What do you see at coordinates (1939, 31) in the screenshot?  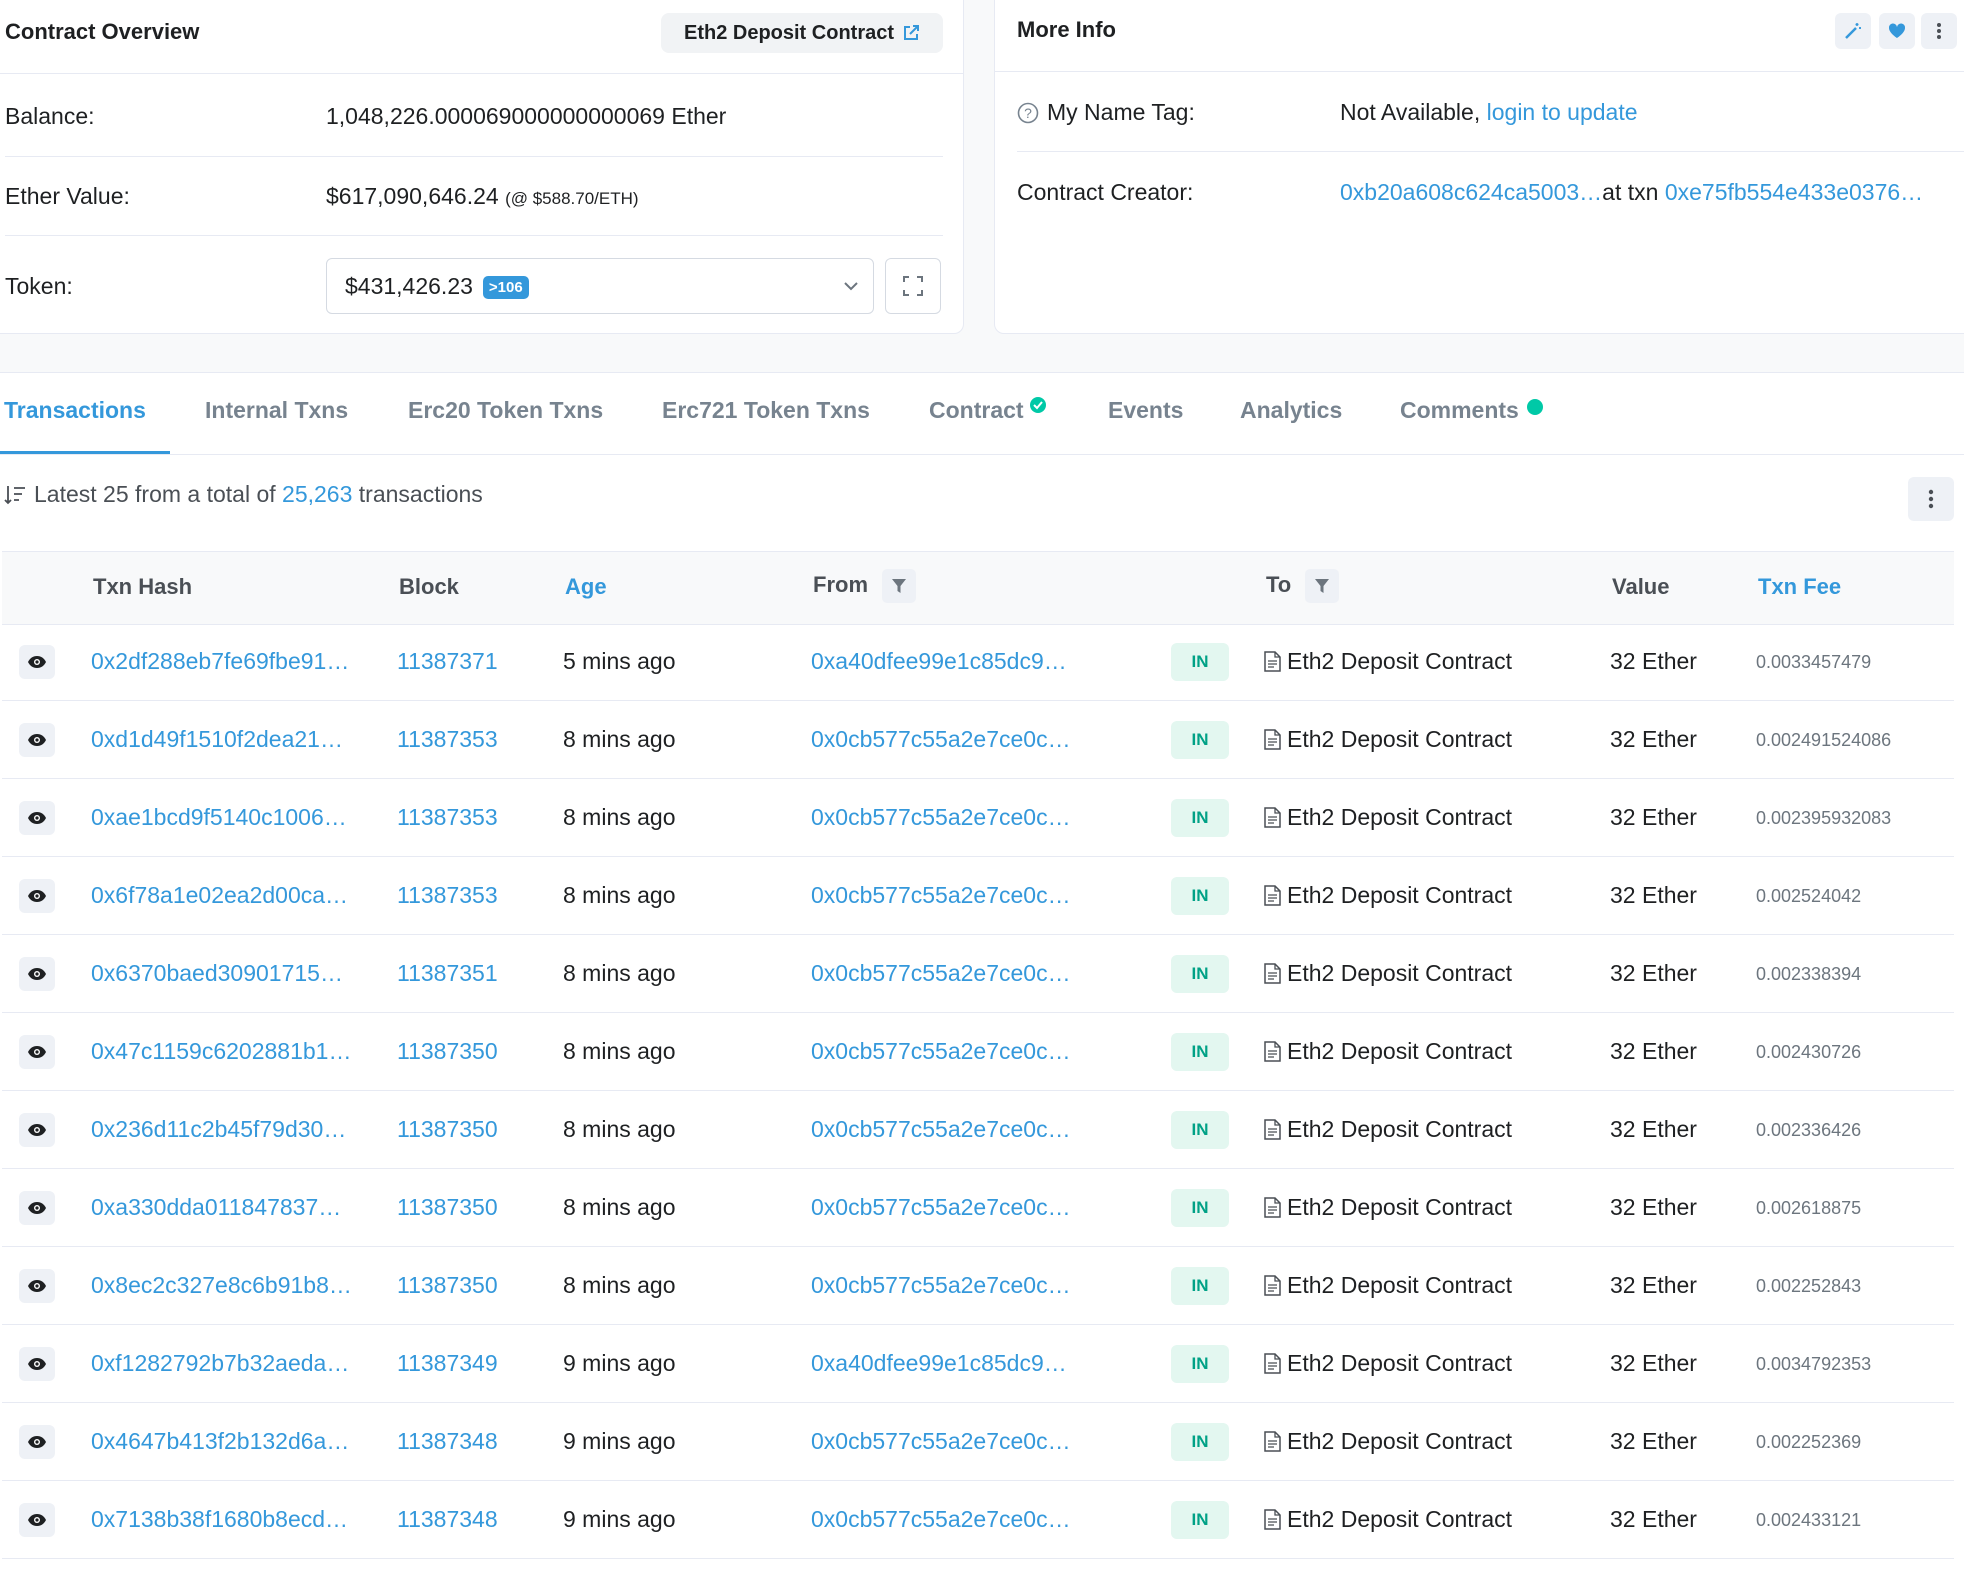 I see `more-options-button` at bounding box center [1939, 31].